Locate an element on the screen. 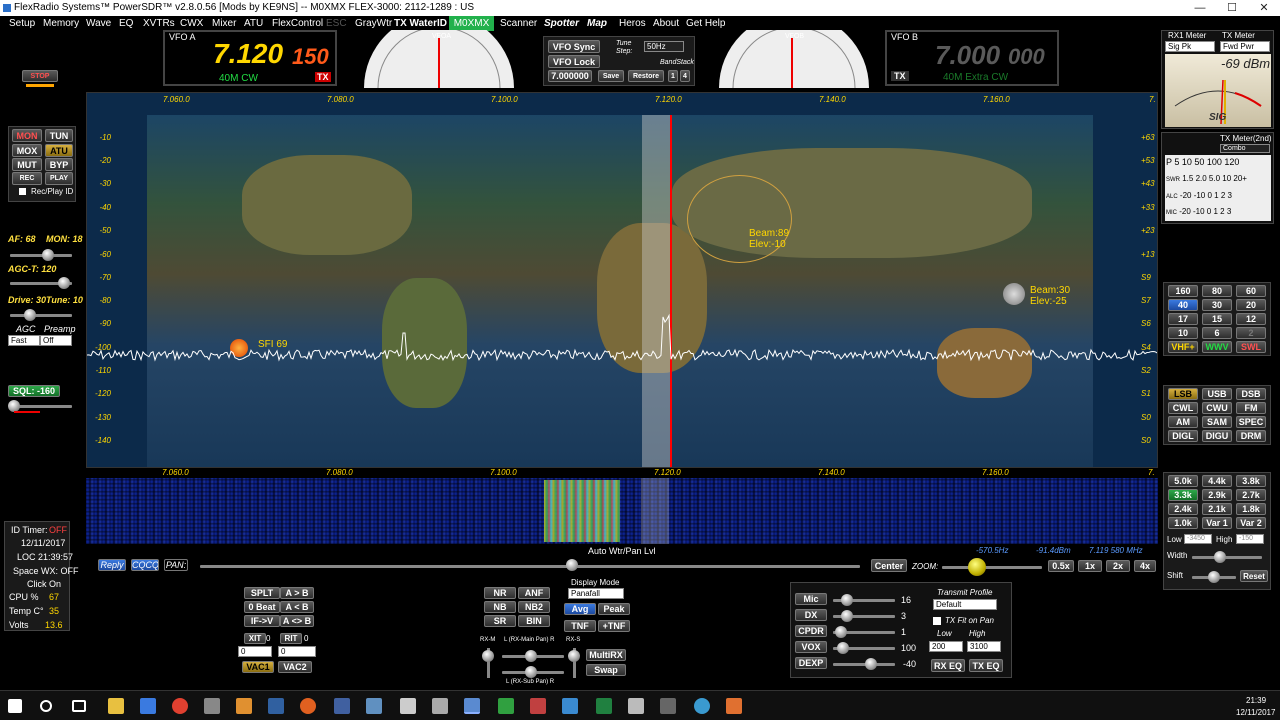 The height and width of the screenshot is (720, 1280). close-button: ✕ is located at coordinates (1262, 8).